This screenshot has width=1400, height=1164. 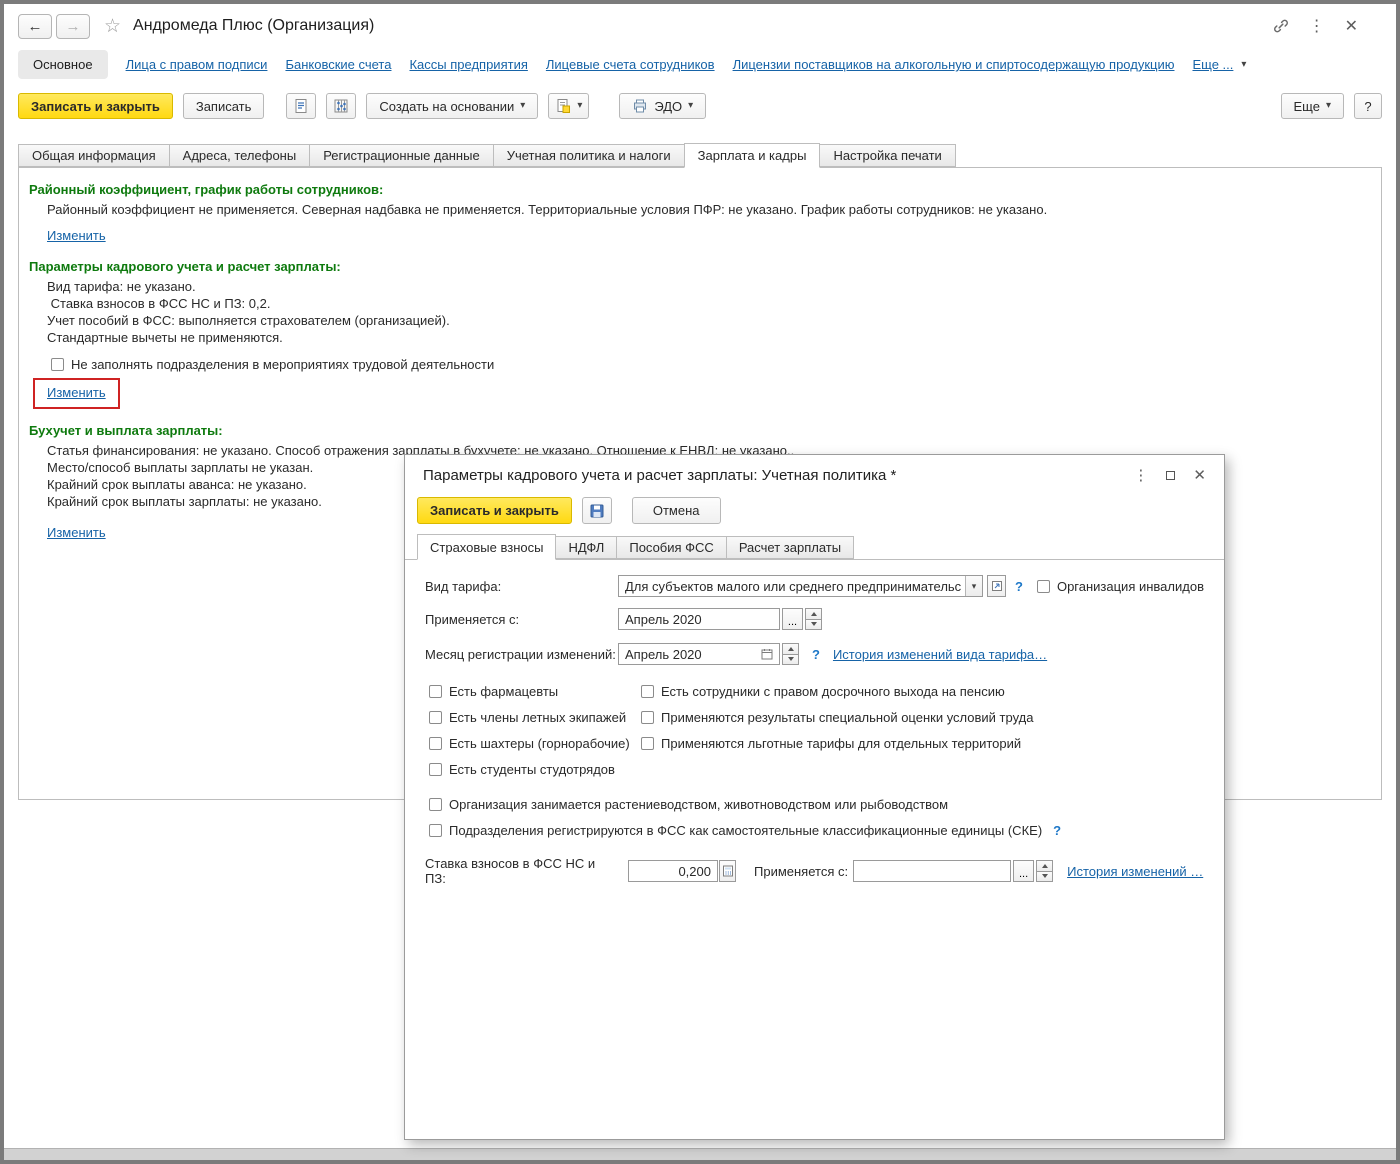 I want to click on accounting-change-link: Изменить, so click(x=76, y=532).